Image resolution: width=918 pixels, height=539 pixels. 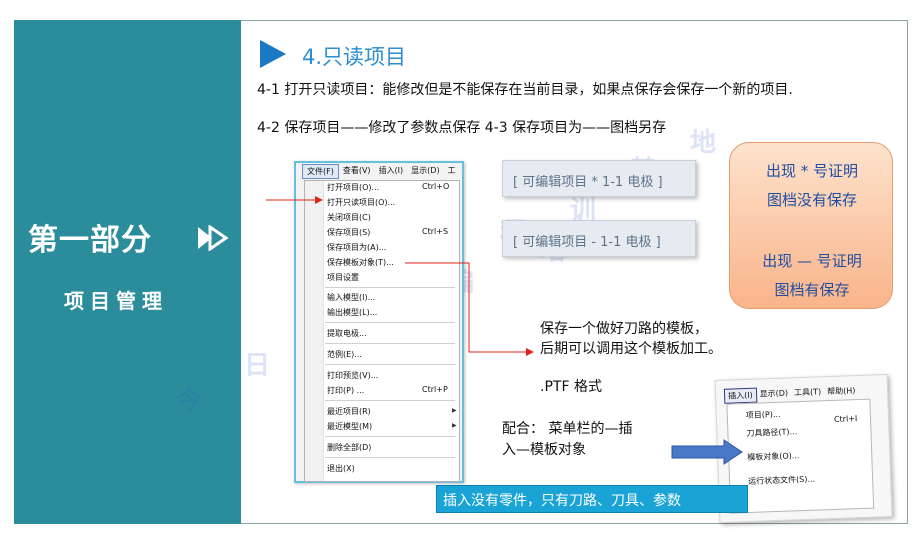 I want to click on red-arrow-template, so click(x=469, y=309).